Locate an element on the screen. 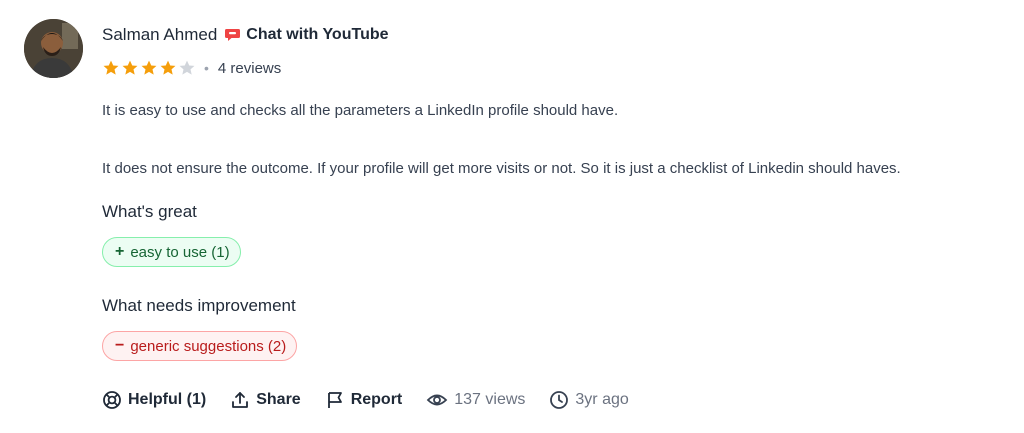  report-button: Report is located at coordinates (364, 400).